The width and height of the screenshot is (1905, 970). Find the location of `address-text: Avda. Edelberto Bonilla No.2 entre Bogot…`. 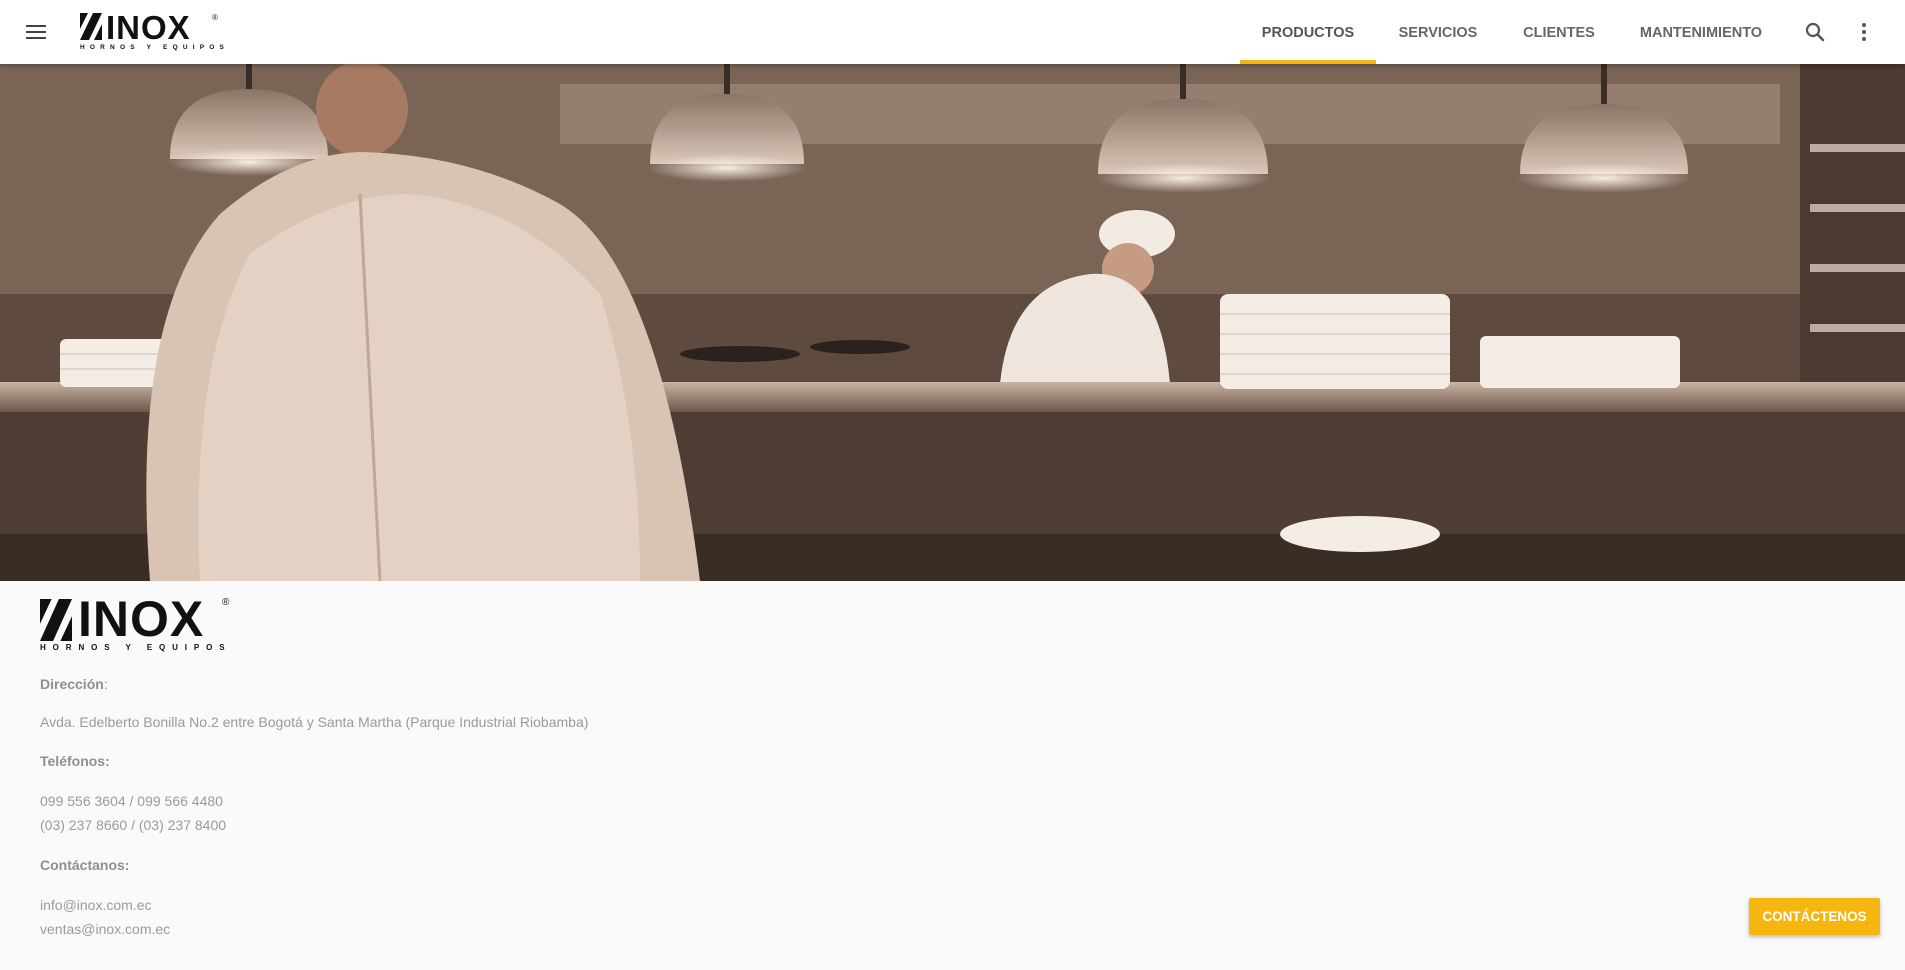

address-text: Avda. Edelberto Bonilla No.2 entre Bogot… is located at coordinates (314, 722).